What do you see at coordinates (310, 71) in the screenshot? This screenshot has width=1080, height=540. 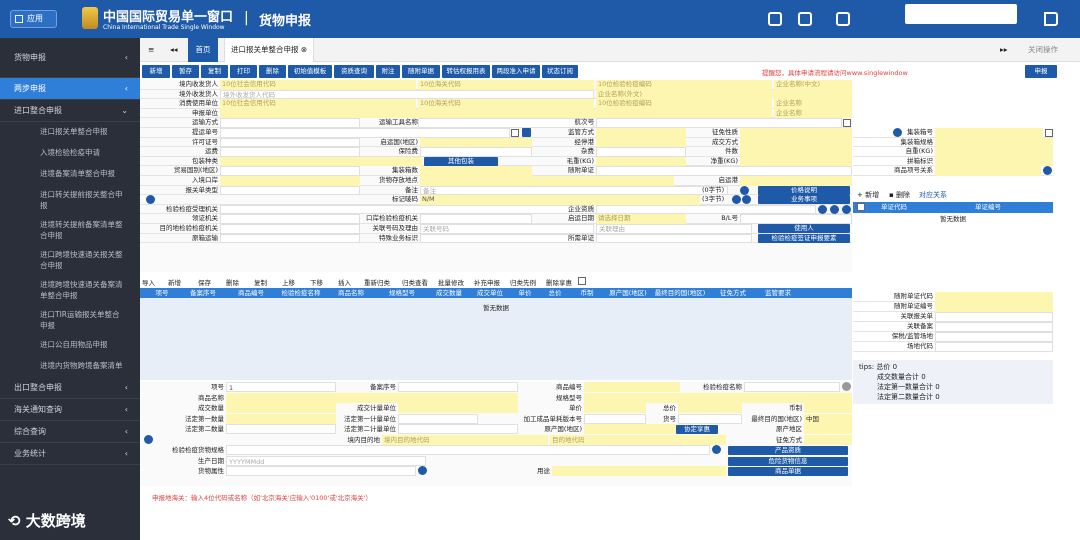 I see `toolbar-button: 初始值模板` at bounding box center [310, 71].